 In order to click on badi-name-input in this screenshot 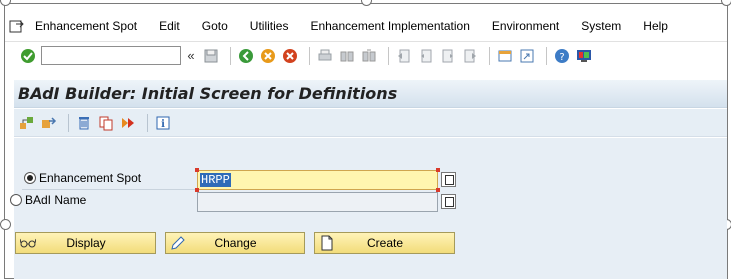, I will do `click(317, 202)`.